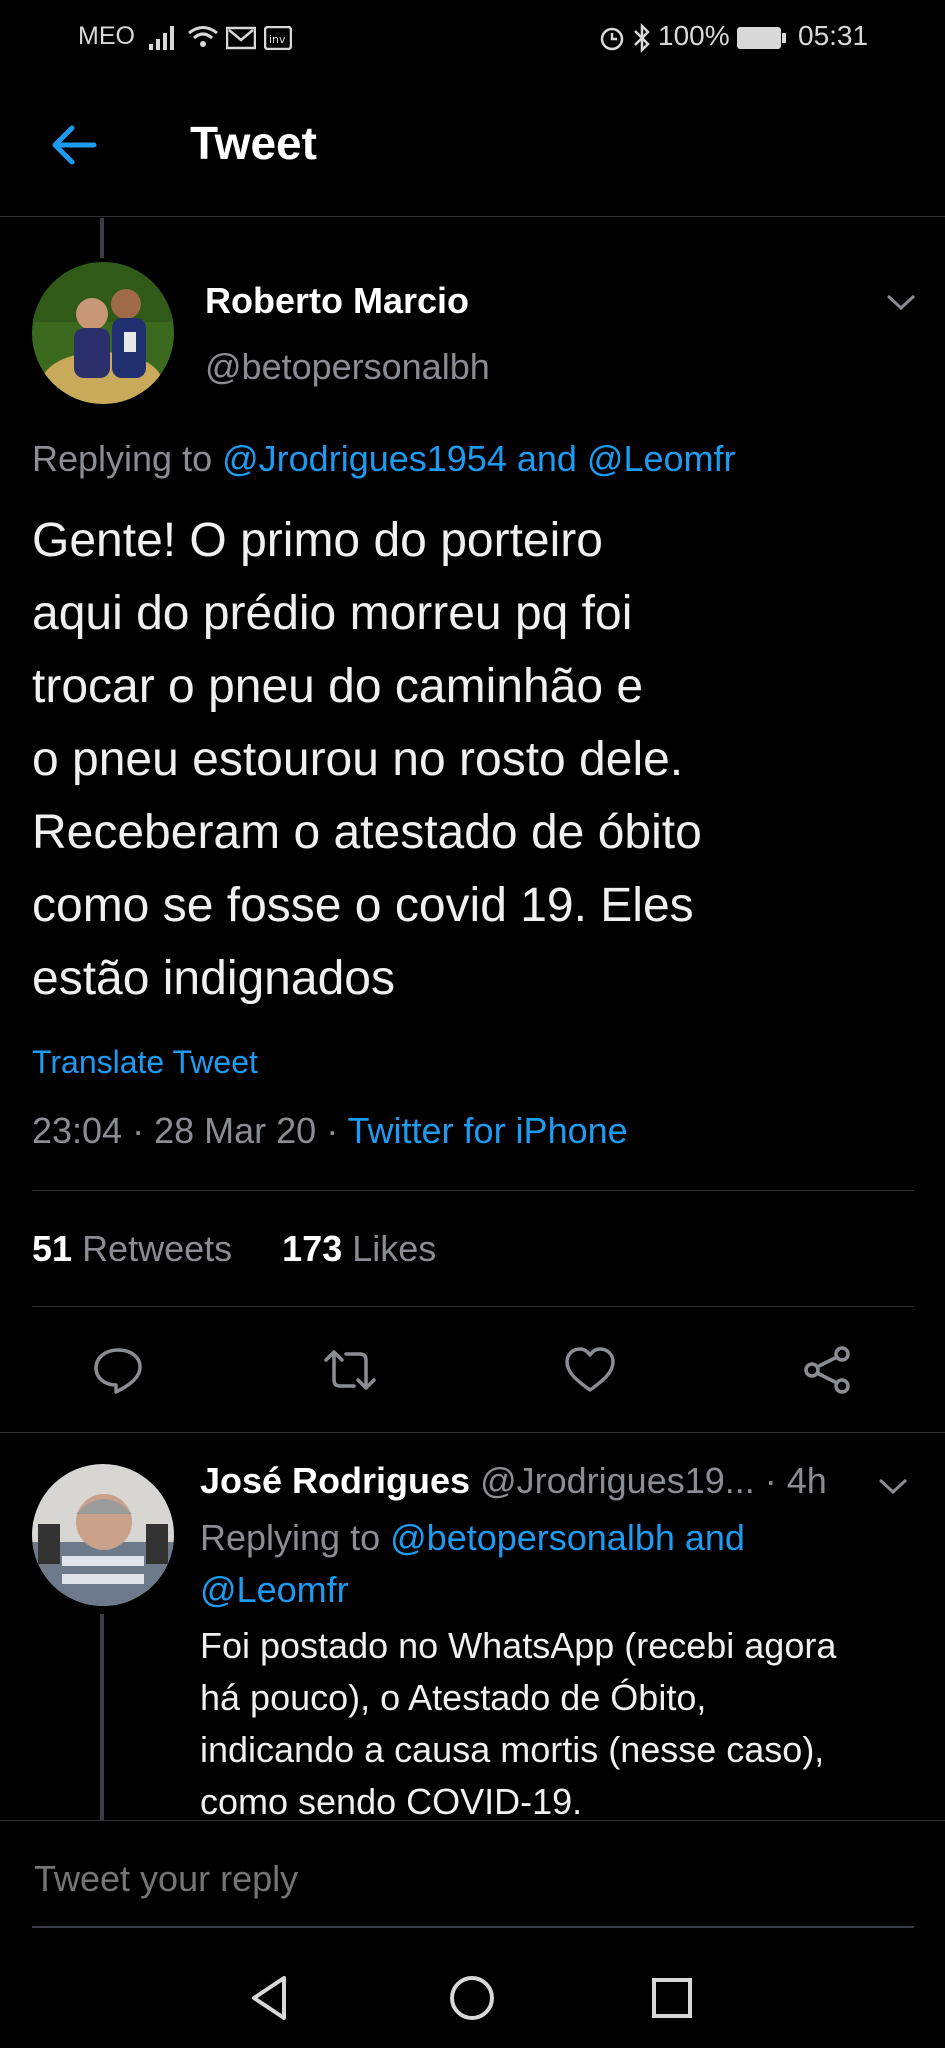  What do you see at coordinates (358, 759) in the screenshot?
I see `tweet-text-line: o pneu estourou no rosto dele.` at bounding box center [358, 759].